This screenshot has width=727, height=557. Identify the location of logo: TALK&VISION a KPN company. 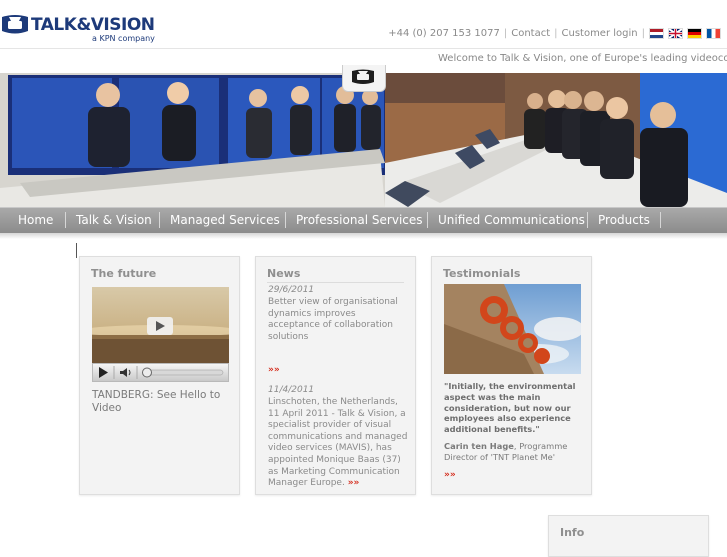
(80, 28).